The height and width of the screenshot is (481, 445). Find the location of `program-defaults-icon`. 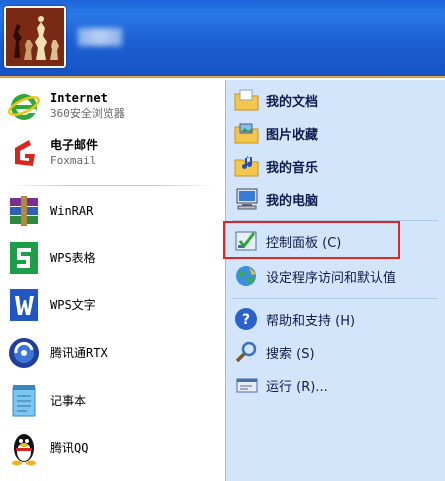

program-defaults-icon is located at coordinates (247, 276).